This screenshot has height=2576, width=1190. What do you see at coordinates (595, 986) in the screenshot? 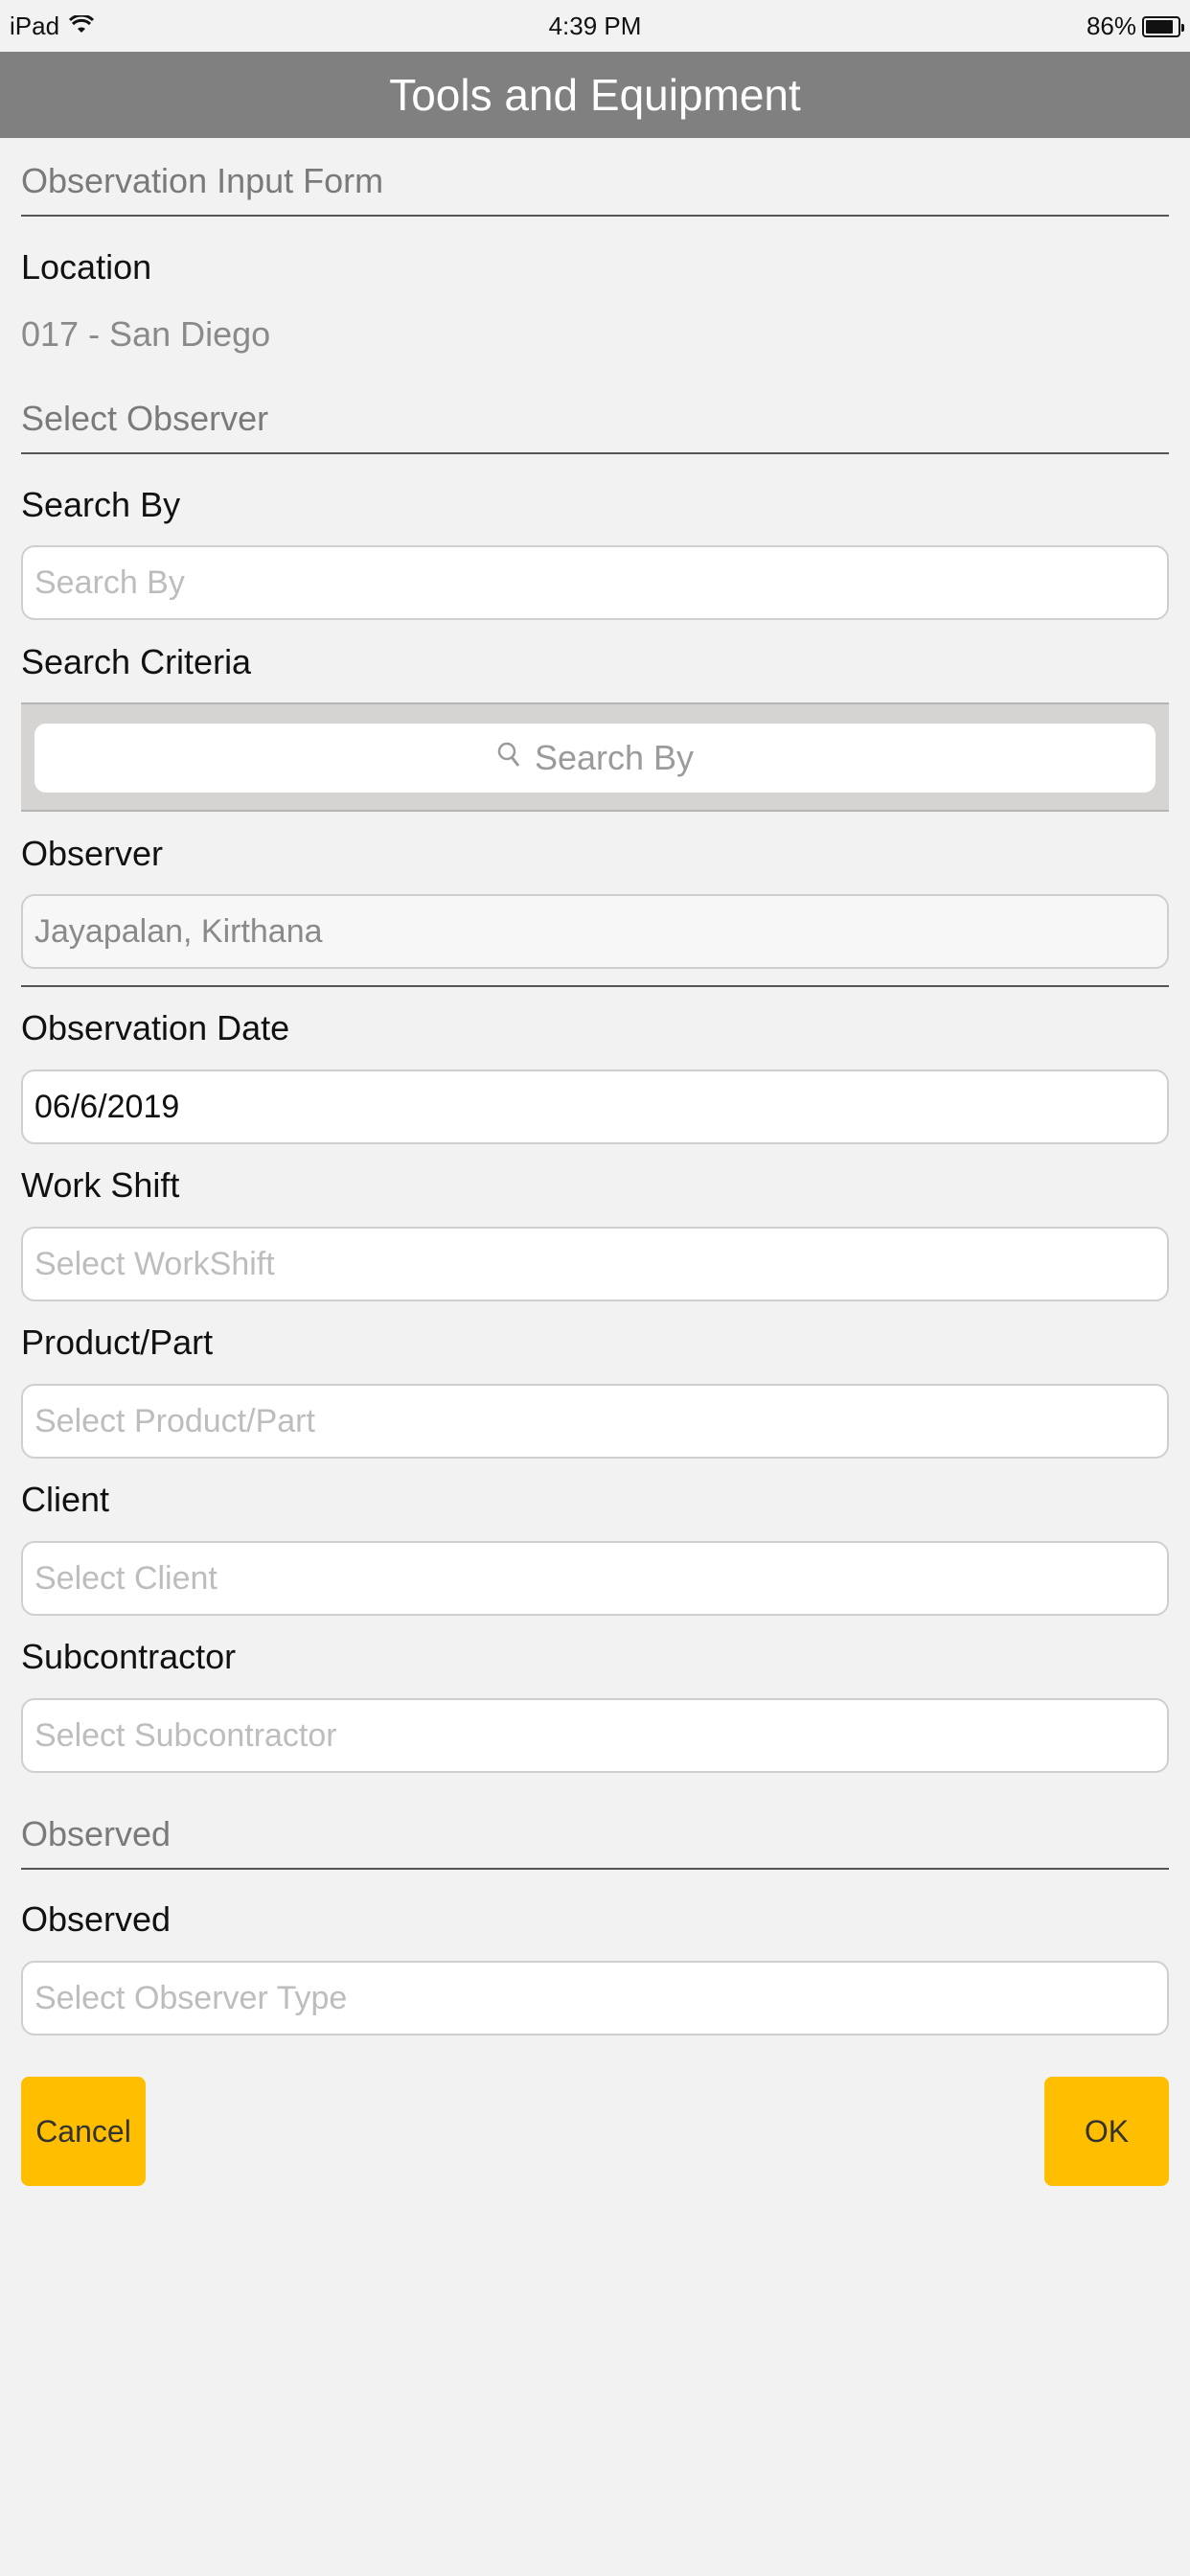
I see `observer-divider` at bounding box center [595, 986].